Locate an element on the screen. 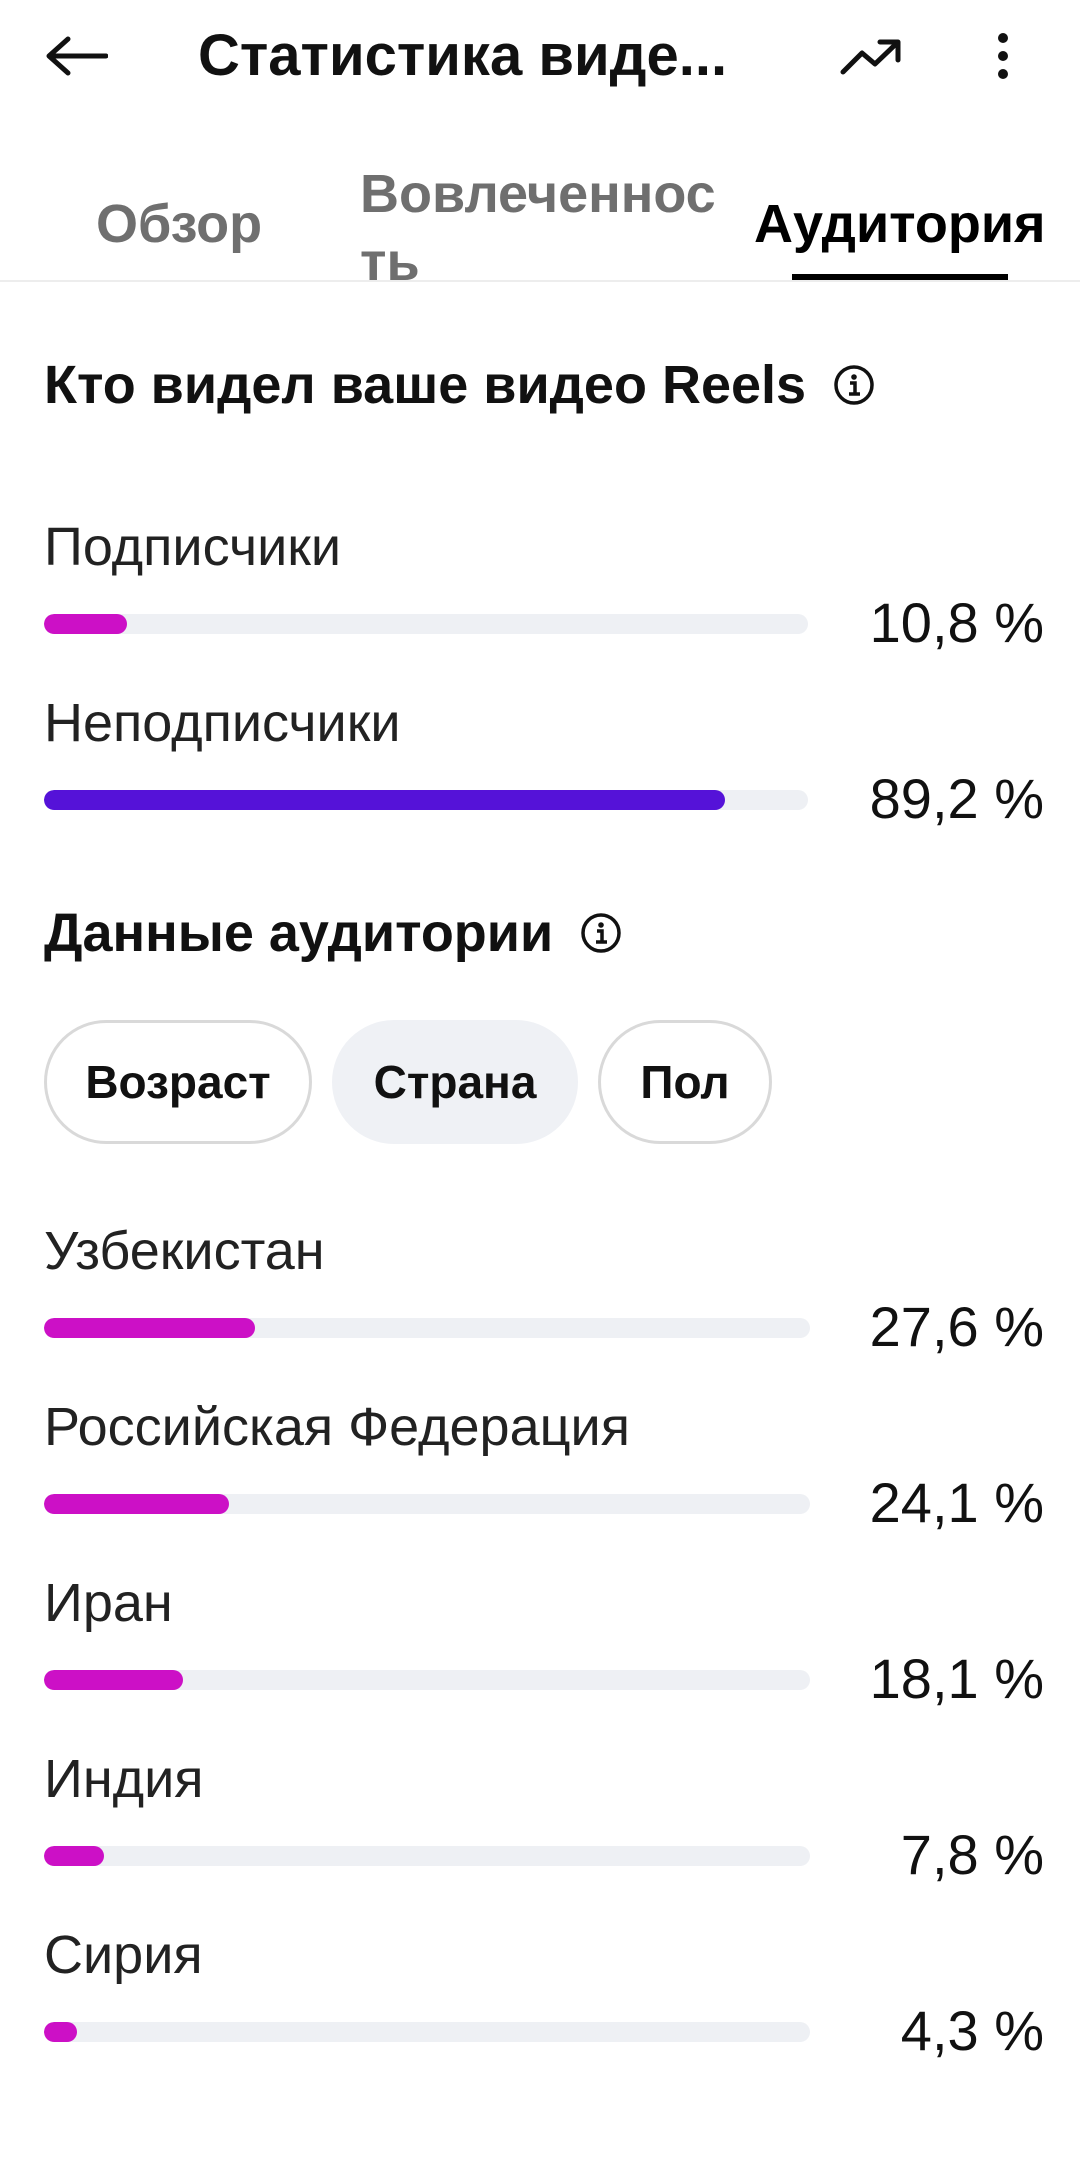 The width and height of the screenshot is (1080, 2158). stat-label: Неподписчики is located at coordinates (222, 723).